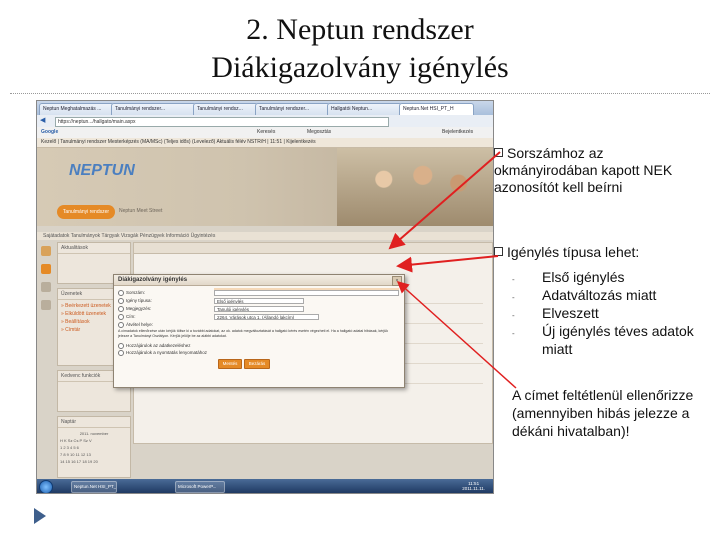 The width and height of the screenshot is (720, 540). I want to click on row-checkbox-1: Hozzájárulok az adatkezeléshez, so click(154, 346).